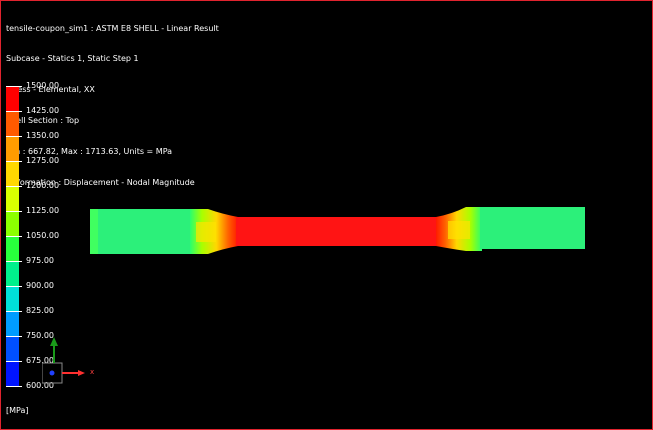 The width and height of the screenshot is (653, 430). Describe the element at coordinates (532, 228) in the screenshot. I see `coupon-right-grip` at that location.